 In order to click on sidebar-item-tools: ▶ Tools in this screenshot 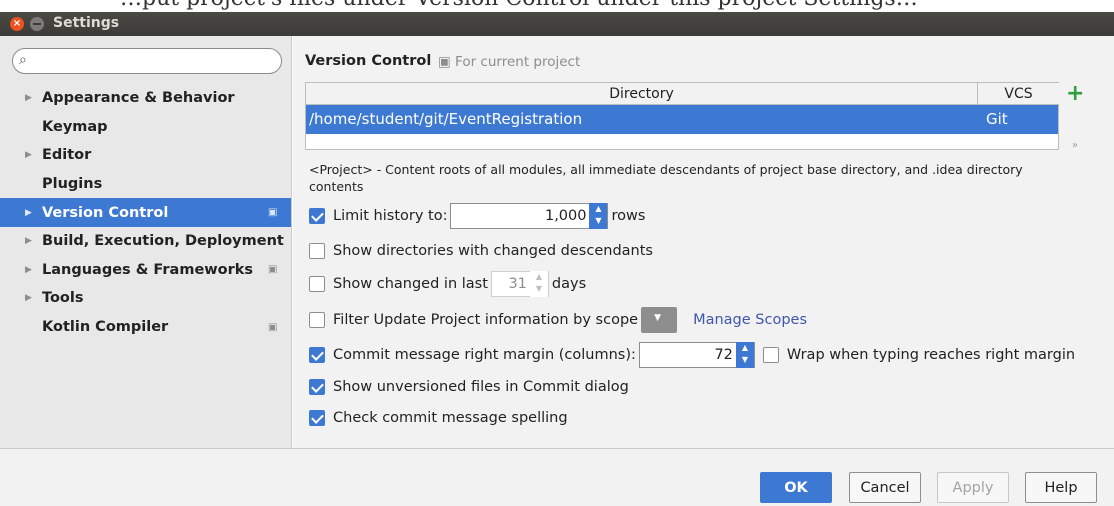, I will do `click(145, 298)`.